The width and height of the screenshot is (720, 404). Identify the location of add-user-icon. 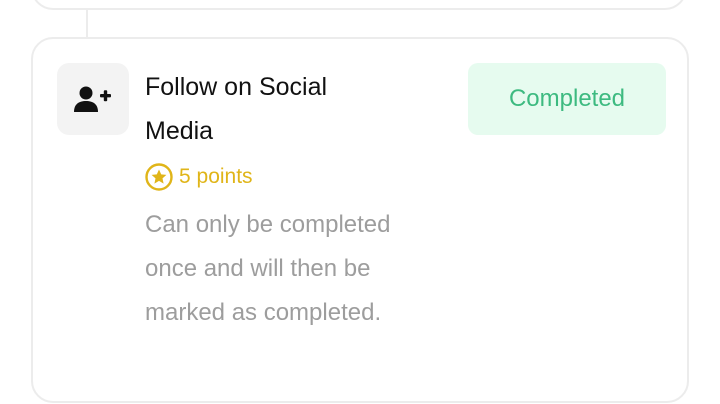
(92, 99).